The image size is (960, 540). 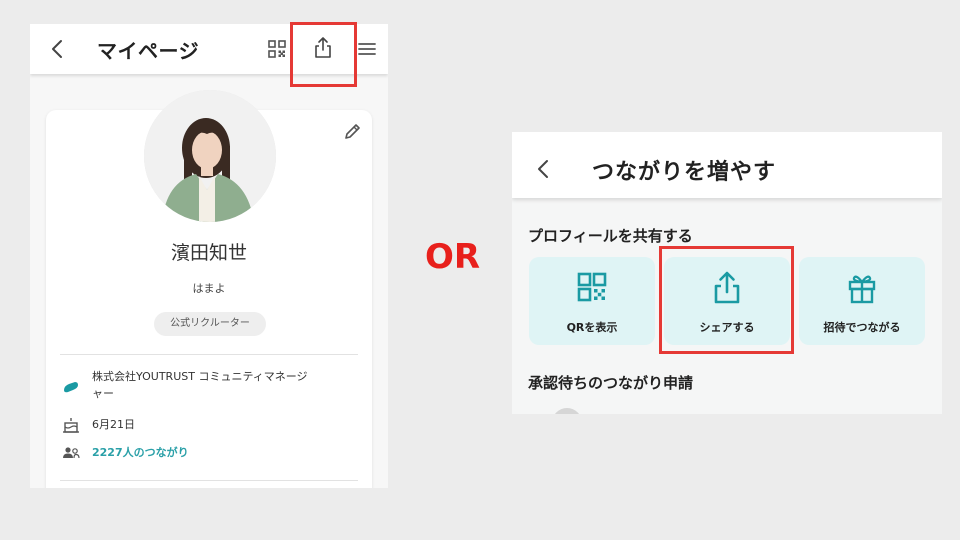 I want to click on pending-requests-heading: 承認待ちのつながり申請, so click(x=611, y=383).